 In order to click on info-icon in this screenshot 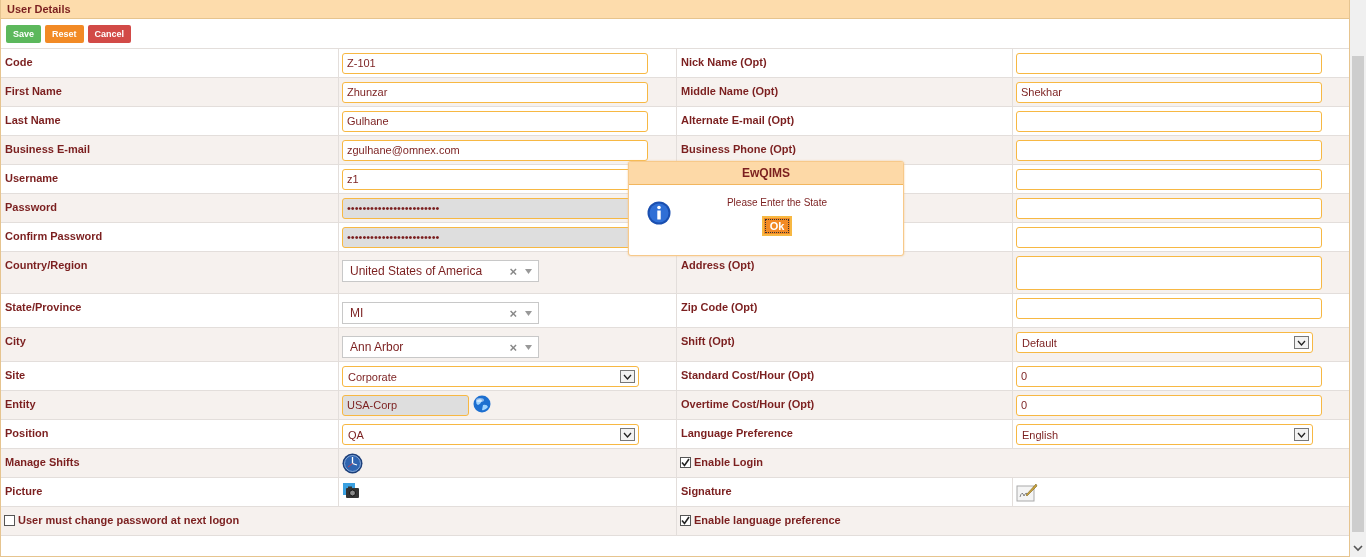, I will do `click(659, 213)`.